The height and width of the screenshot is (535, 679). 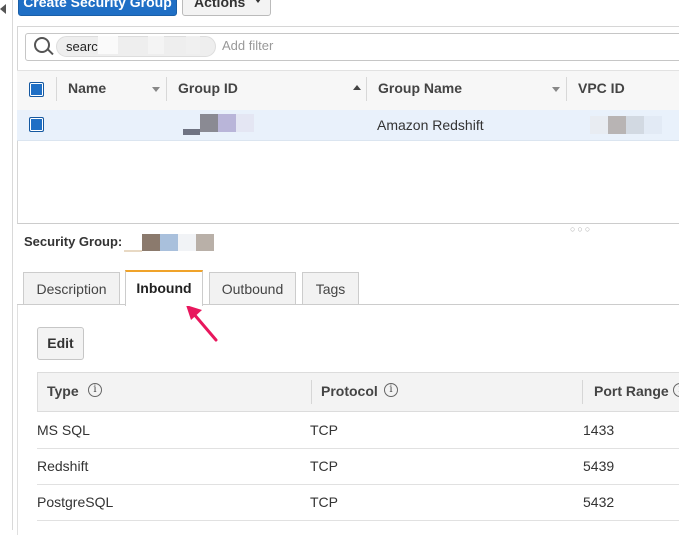 I want to click on column-header-group-name: Group Name, so click(x=420, y=88).